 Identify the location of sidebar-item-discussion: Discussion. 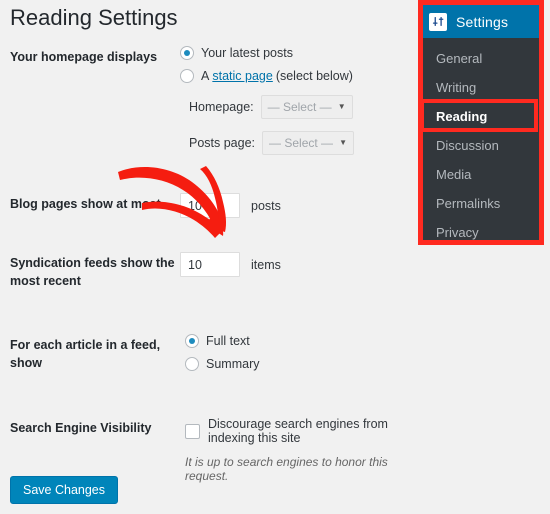
(481, 145).